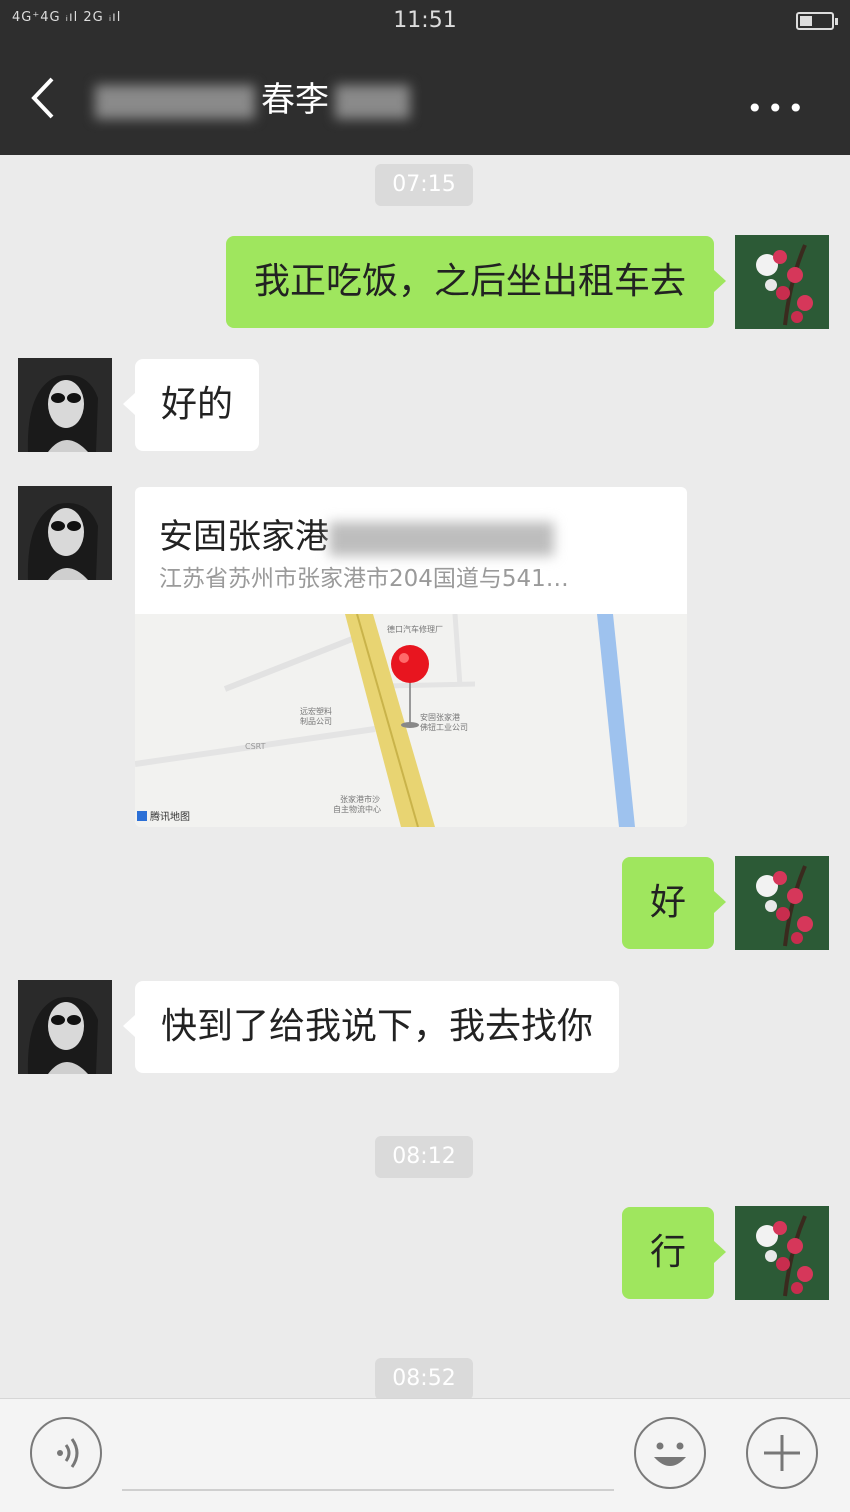 This screenshot has width=850, height=1512. I want to click on voice-button, so click(66, 1453).